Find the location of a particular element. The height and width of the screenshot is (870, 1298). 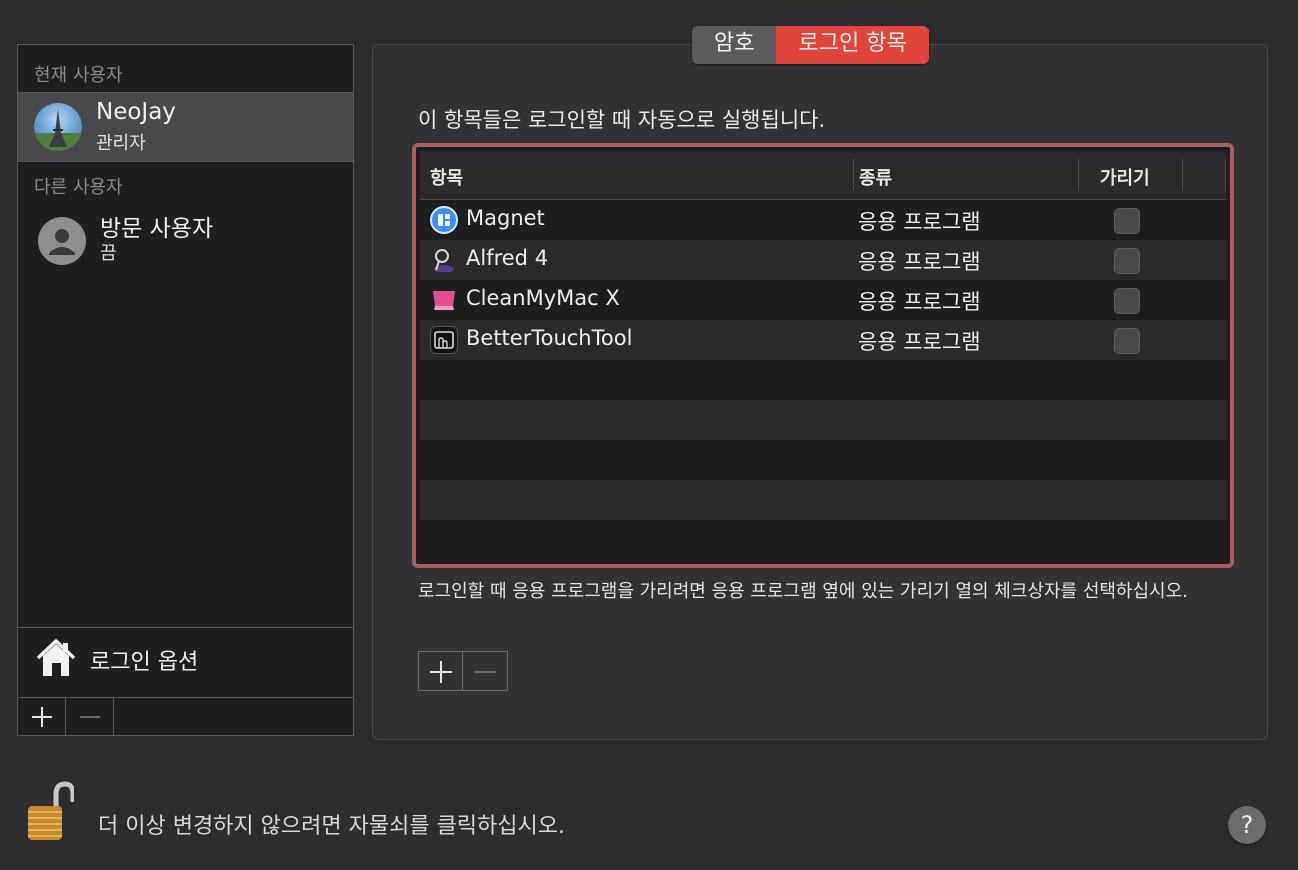

user-item-guest: 방문 사용자 끔 is located at coordinates (185, 238).